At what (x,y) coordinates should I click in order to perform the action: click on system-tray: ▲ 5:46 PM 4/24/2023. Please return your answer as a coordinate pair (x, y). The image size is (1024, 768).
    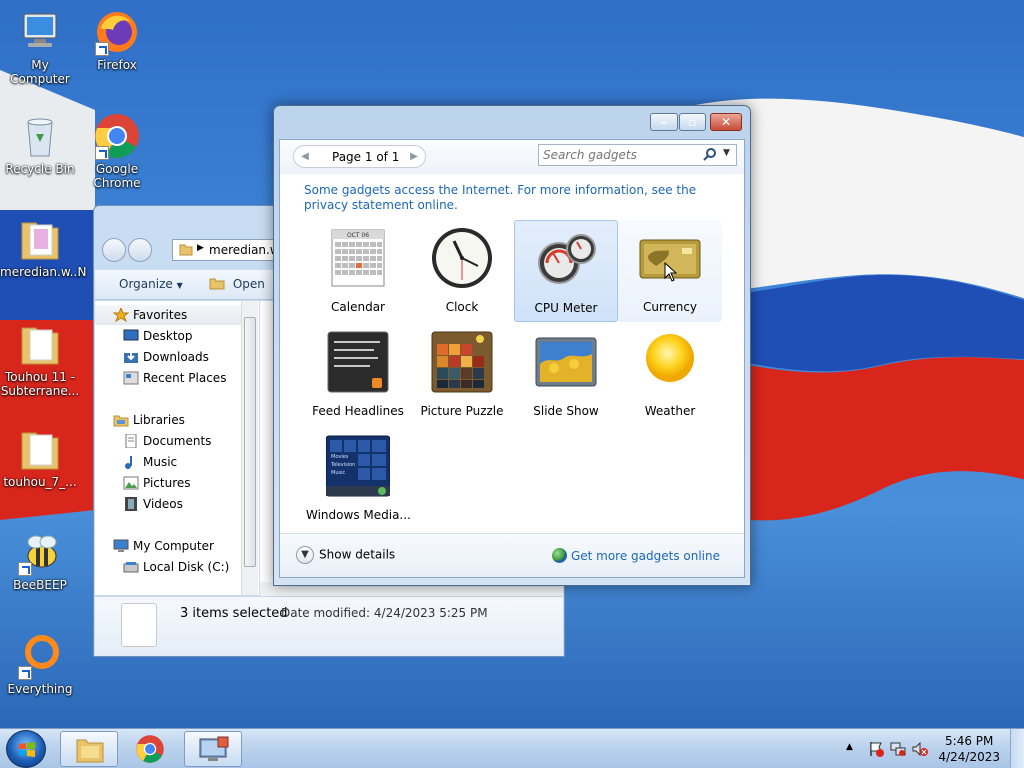
    Looking at the image, I should click on (924, 748).